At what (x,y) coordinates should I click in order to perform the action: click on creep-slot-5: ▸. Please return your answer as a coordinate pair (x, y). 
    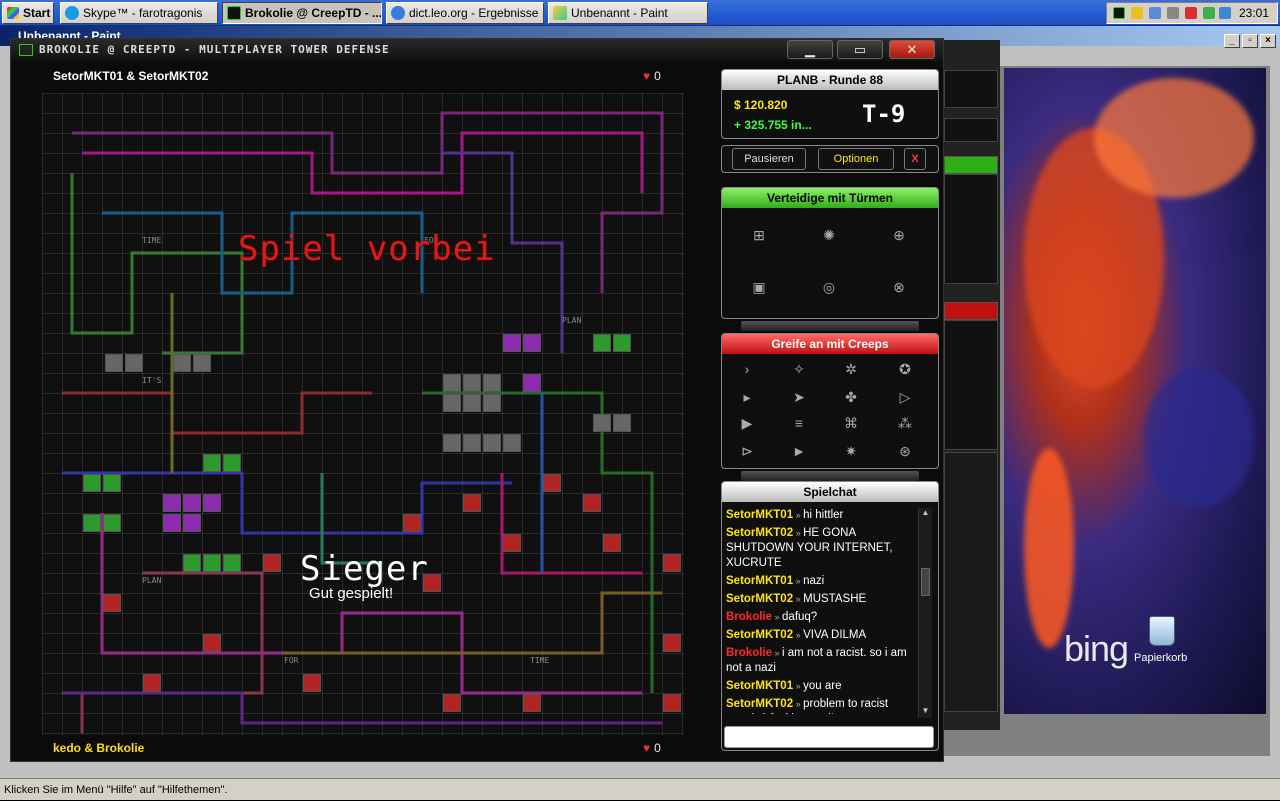
    Looking at the image, I should click on (747, 397).